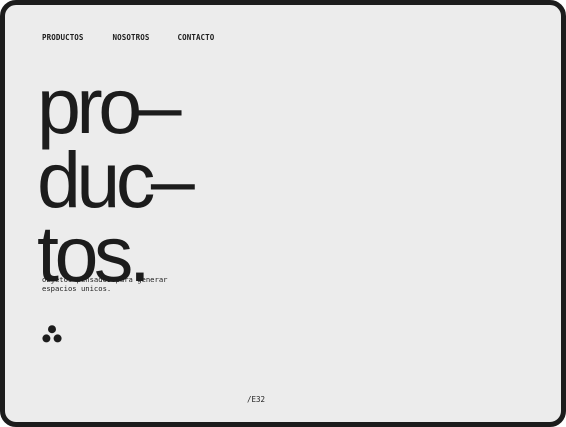  I want to click on hero-title-line-2: duc–, so click(116, 179).